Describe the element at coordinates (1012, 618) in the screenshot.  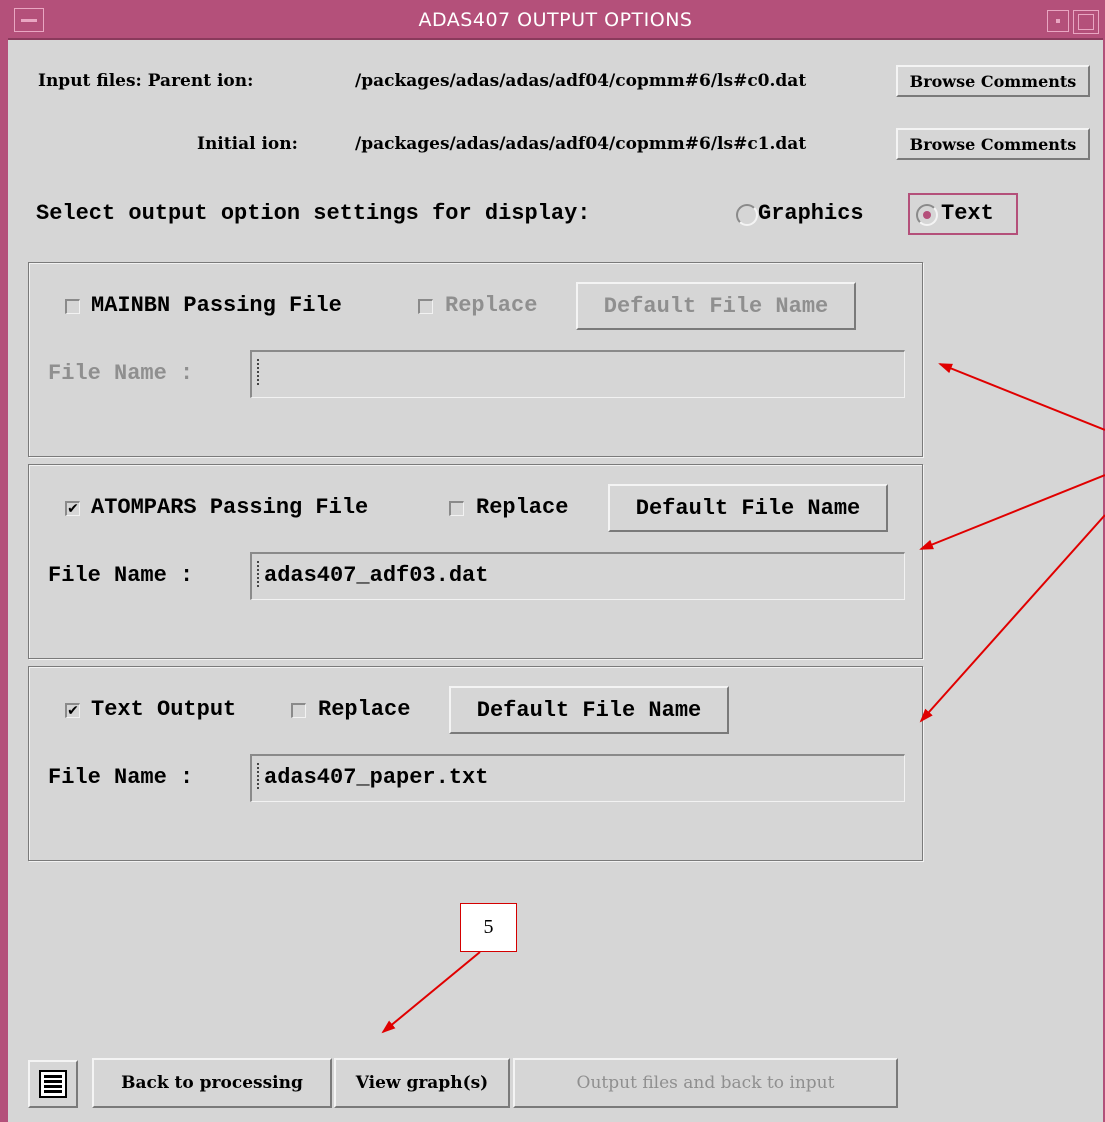
I see `arrow-to-text-output` at that location.